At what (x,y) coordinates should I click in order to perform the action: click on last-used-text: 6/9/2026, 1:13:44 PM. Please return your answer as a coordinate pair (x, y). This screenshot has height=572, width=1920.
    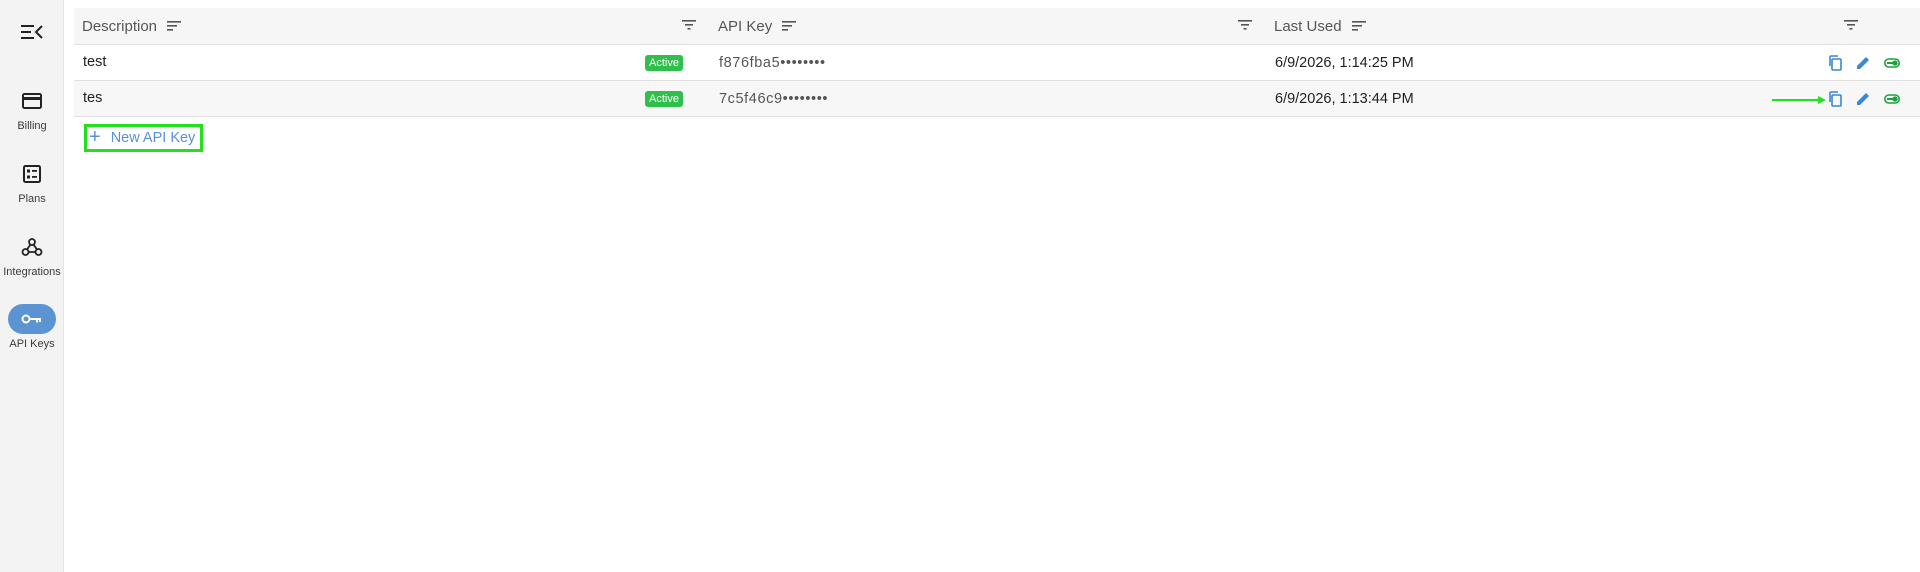
    Looking at the image, I should click on (1344, 98).